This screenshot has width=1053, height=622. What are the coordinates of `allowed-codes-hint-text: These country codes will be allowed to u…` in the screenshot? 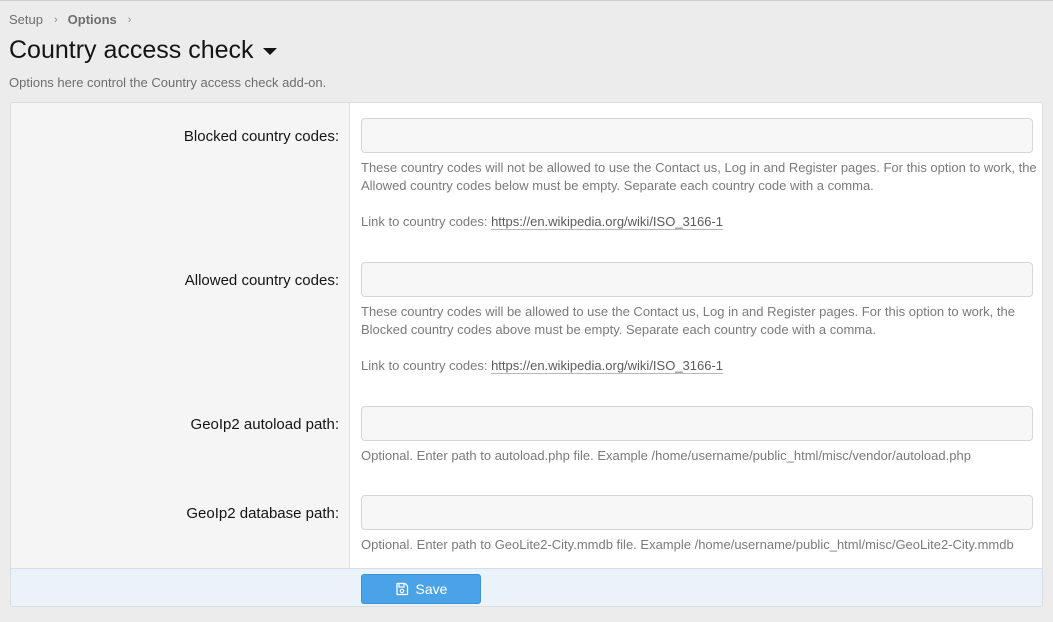 It's located at (688, 320).